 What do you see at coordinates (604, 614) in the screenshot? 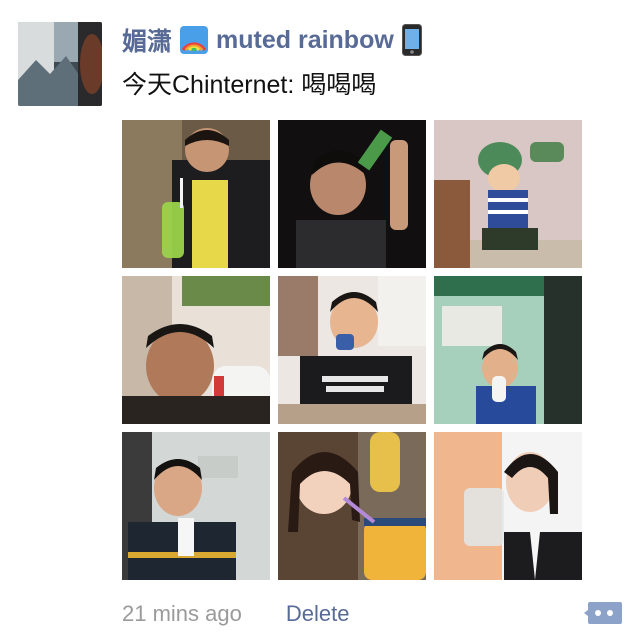
I see `comment-bubble-icon` at bounding box center [604, 614].